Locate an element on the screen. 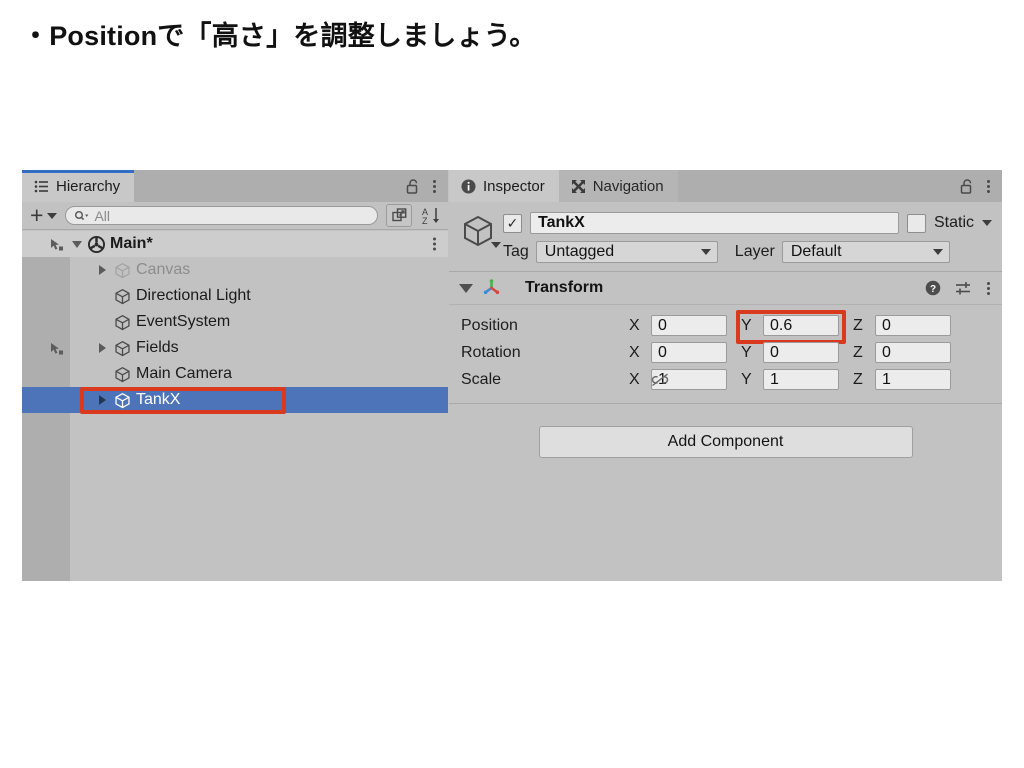 The width and height of the screenshot is (1024, 768). search-dropdown-icon is located at coordinates (82, 216).